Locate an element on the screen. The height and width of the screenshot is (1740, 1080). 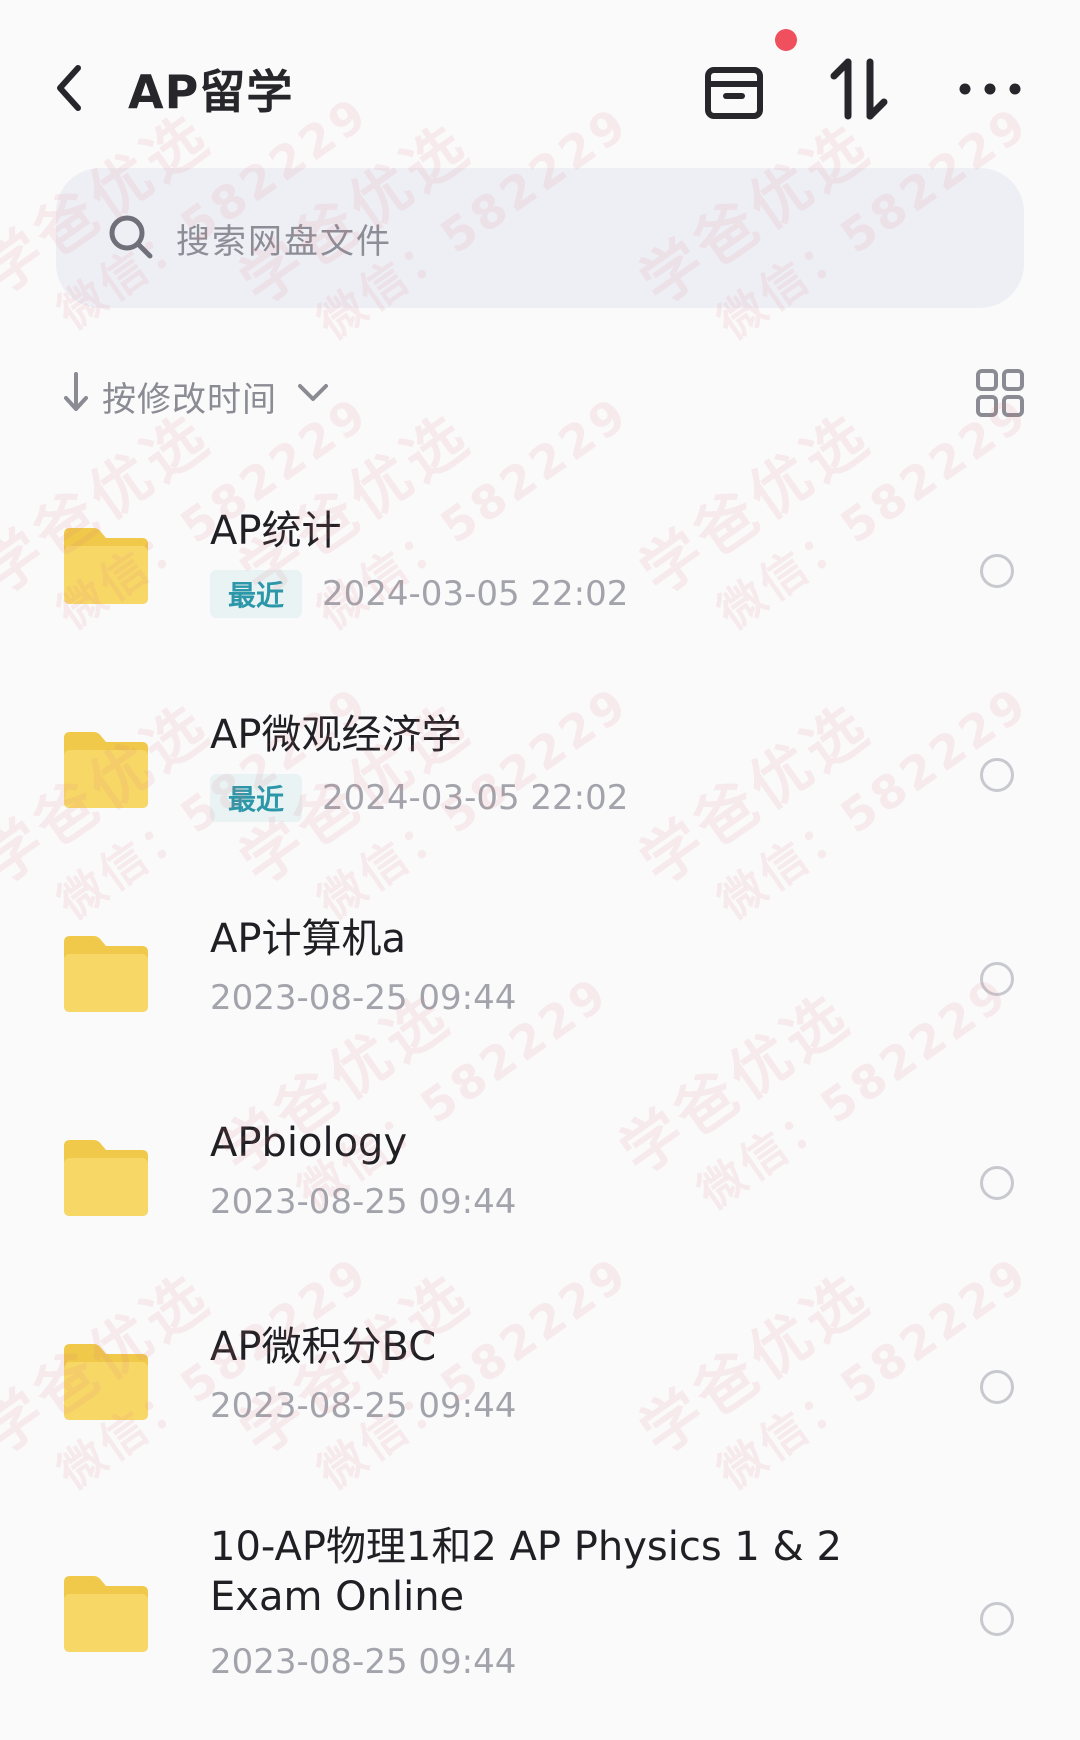
more-dots-icon is located at coordinates (990, 89).